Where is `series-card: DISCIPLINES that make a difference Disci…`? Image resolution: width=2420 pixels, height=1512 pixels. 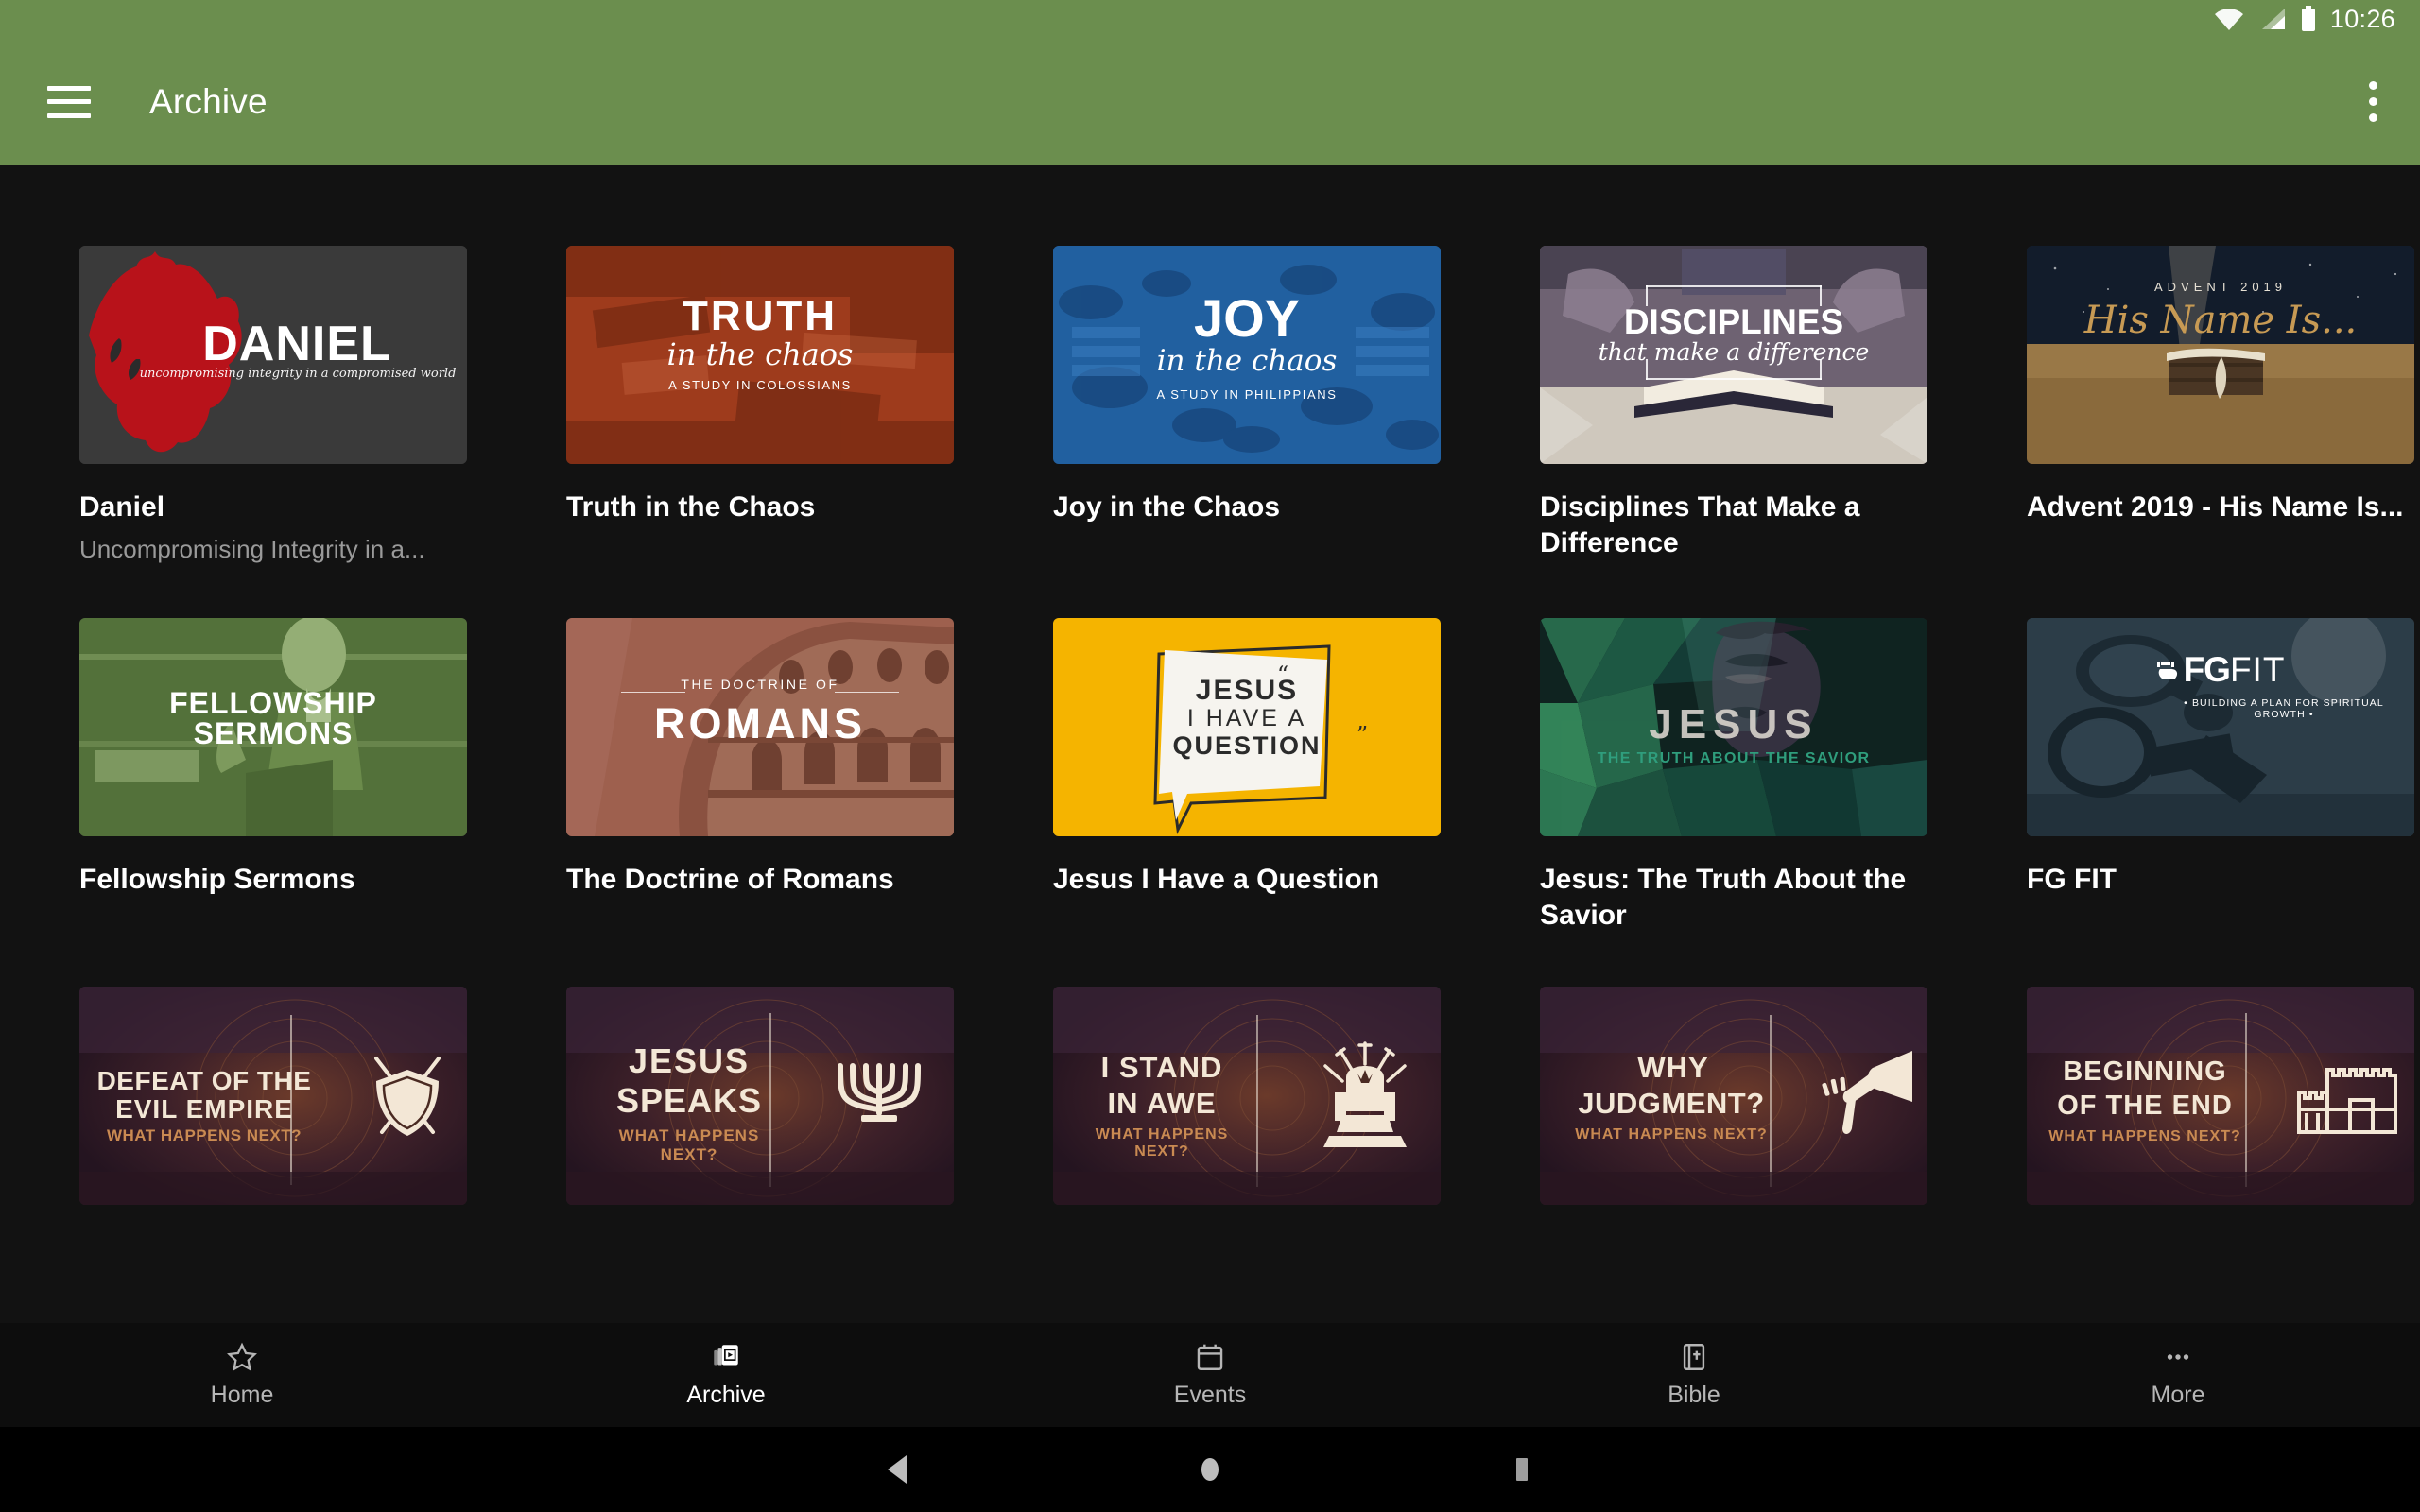 series-card: DISCIPLINES that make a difference Disci… is located at coordinates (1733, 405).